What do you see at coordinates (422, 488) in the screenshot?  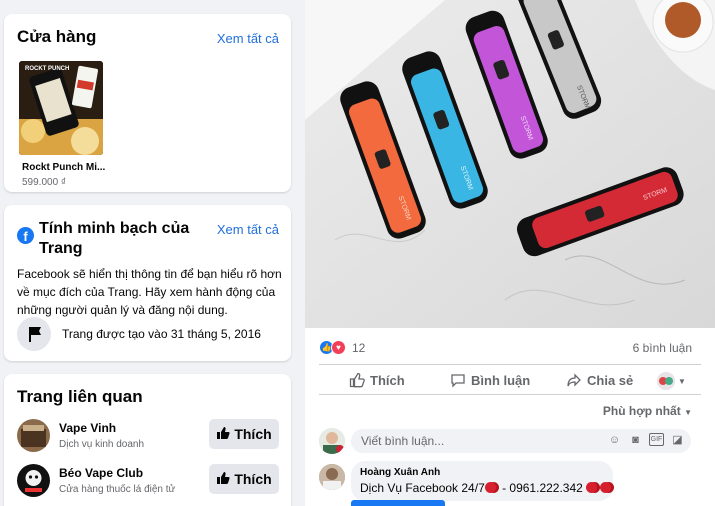 I see `comment-text-part: Dịch Vụ Facebook 24/7` at bounding box center [422, 488].